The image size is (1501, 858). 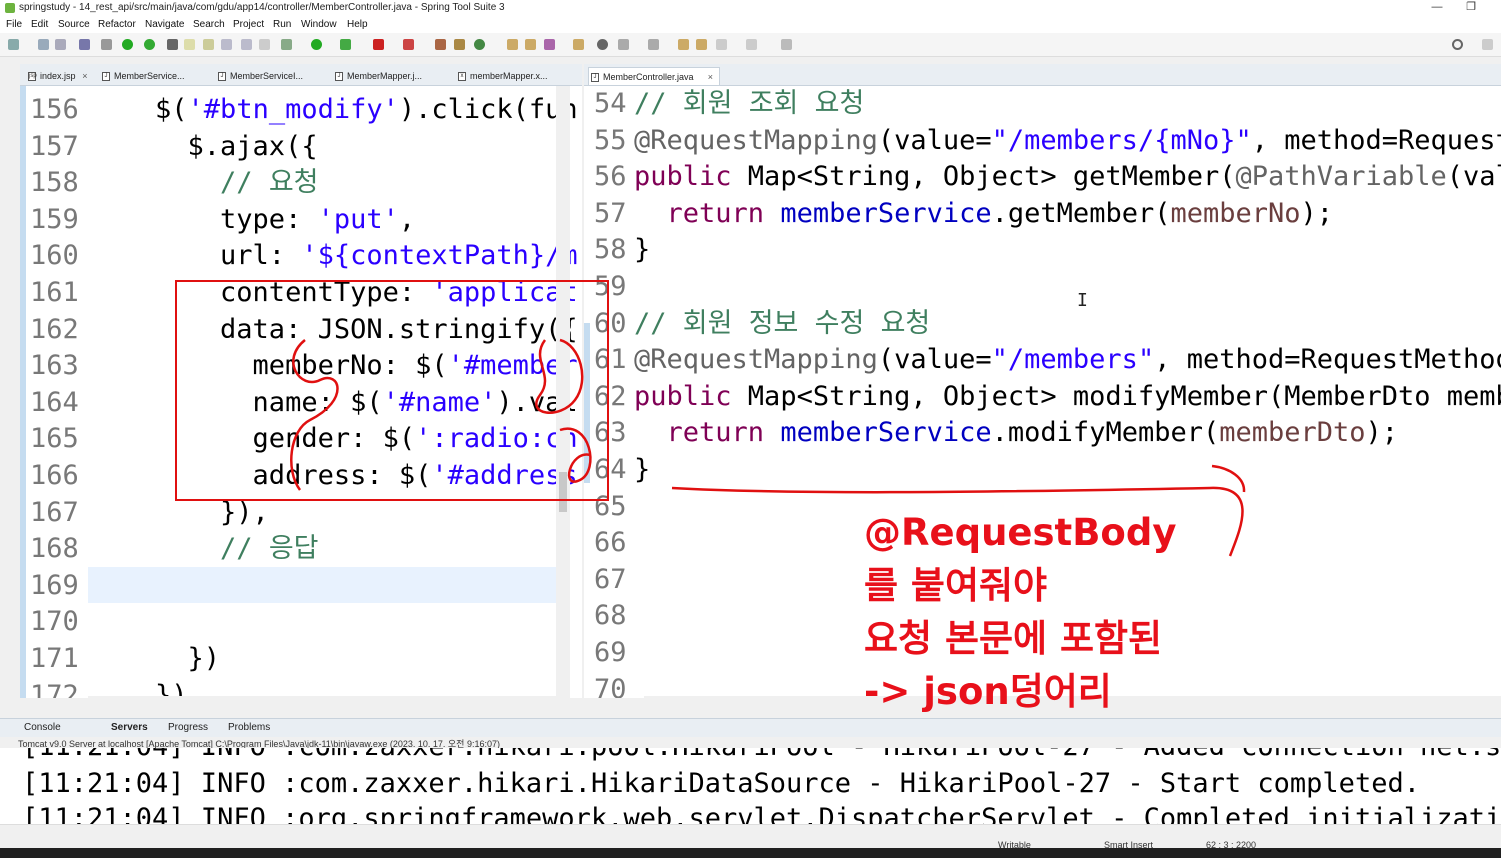 What do you see at coordinates (345, 44) in the screenshot?
I see `run-external-icon` at bounding box center [345, 44].